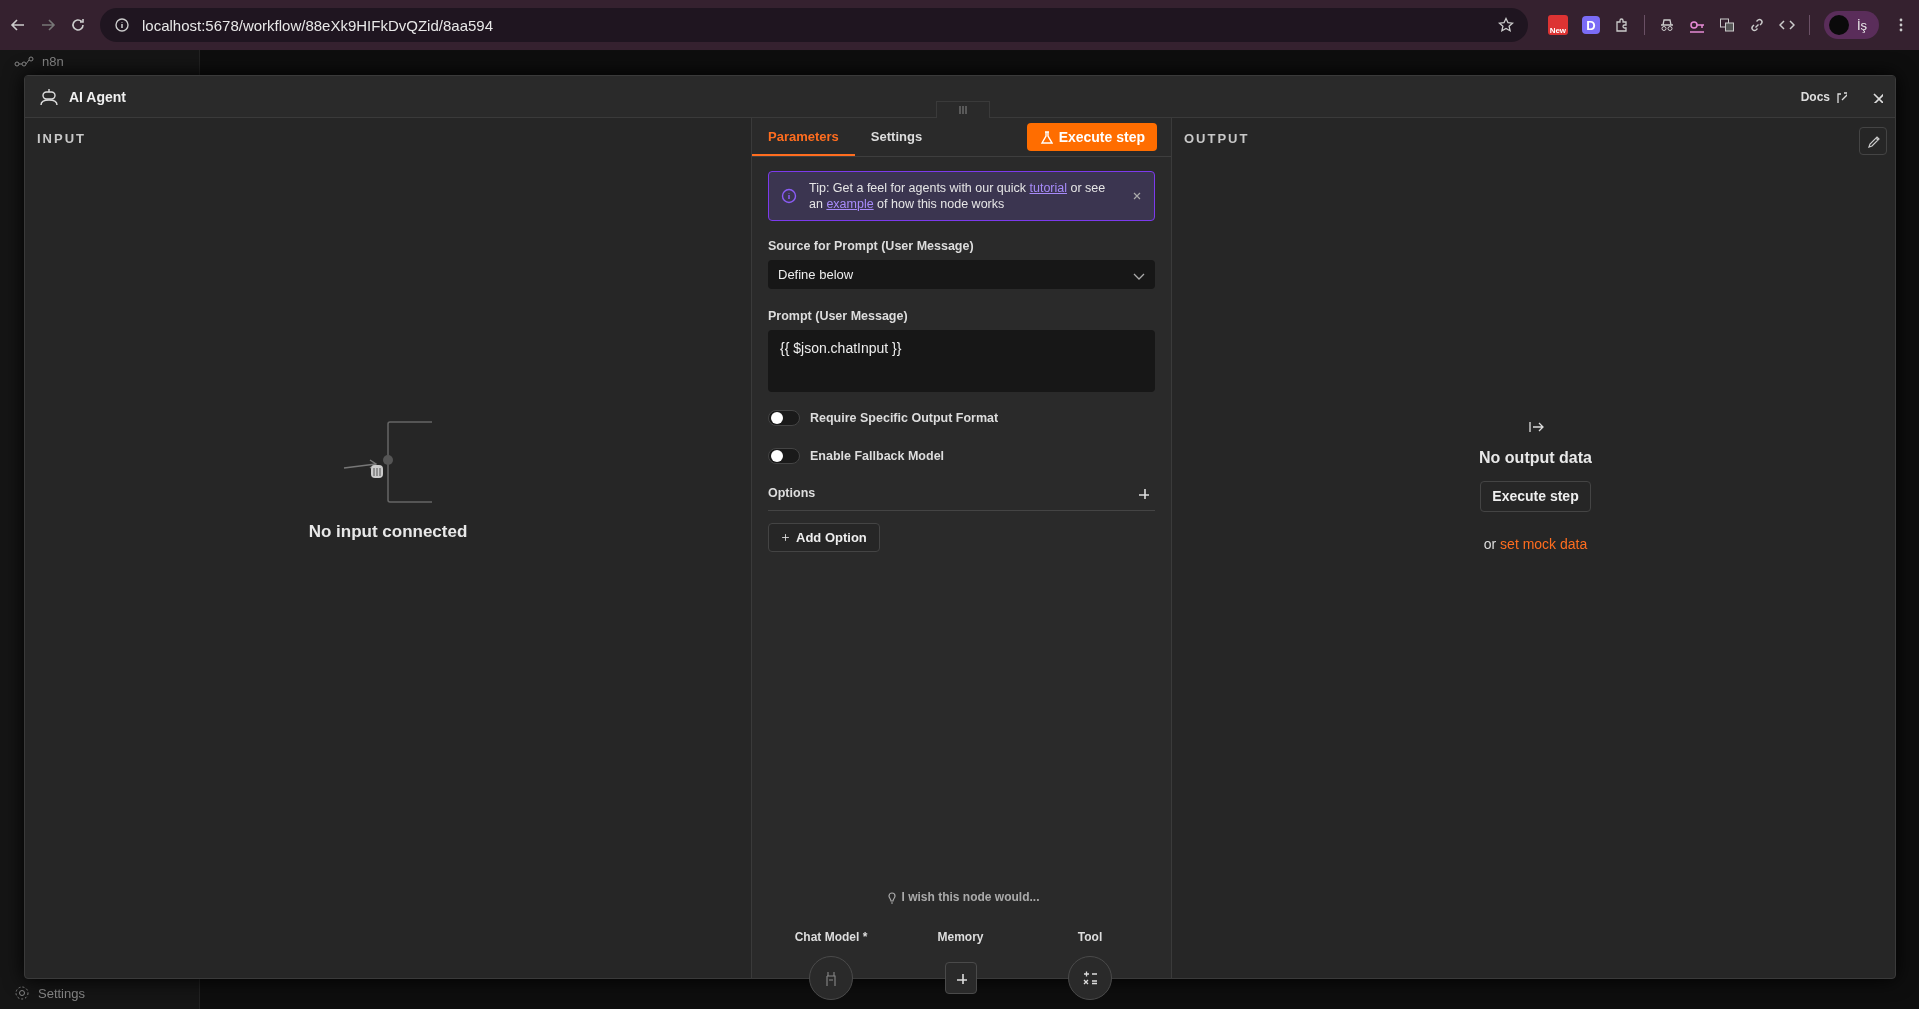 The image size is (1919, 1009). What do you see at coordinates (1217, 138) in the screenshot?
I see `panel-heading: OUTPUT` at bounding box center [1217, 138].